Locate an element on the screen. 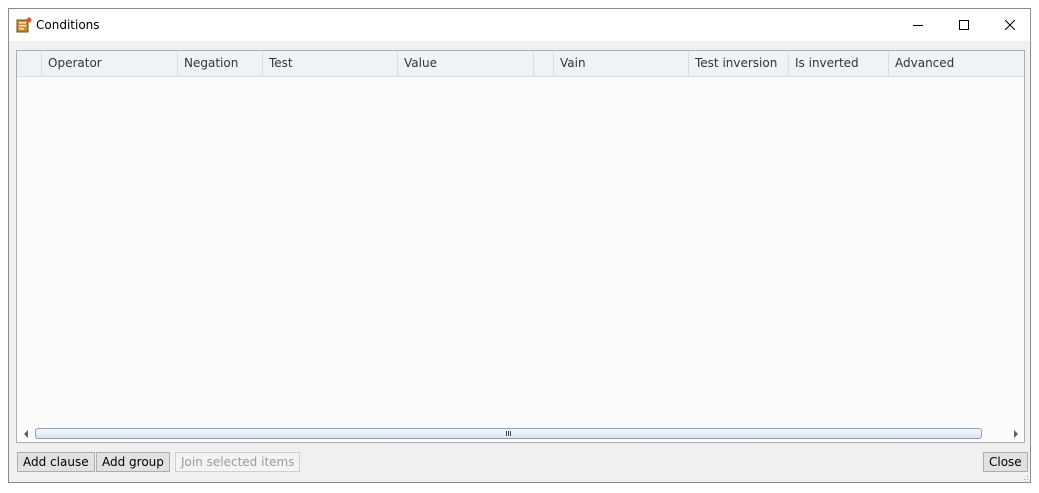 This screenshot has width=1039, height=493. column-header-select is located at coordinates (29, 63).